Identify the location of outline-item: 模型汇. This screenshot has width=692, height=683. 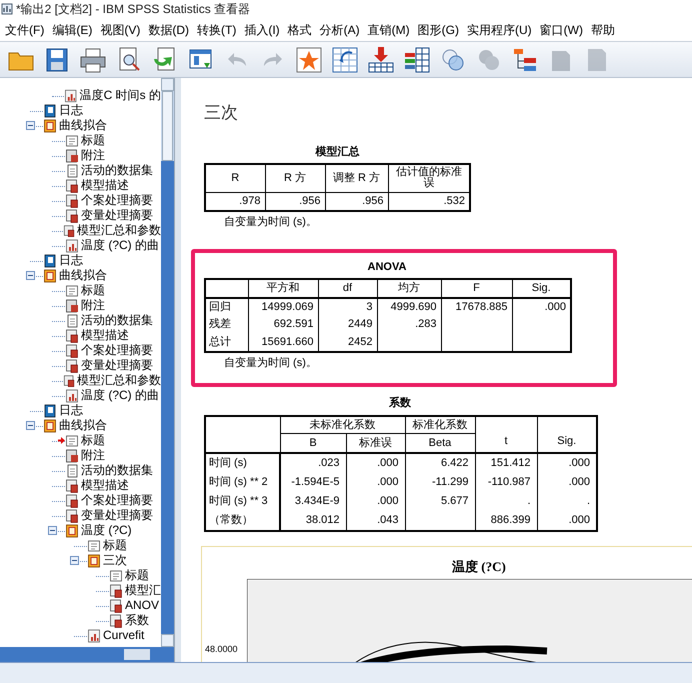
(143, 590).